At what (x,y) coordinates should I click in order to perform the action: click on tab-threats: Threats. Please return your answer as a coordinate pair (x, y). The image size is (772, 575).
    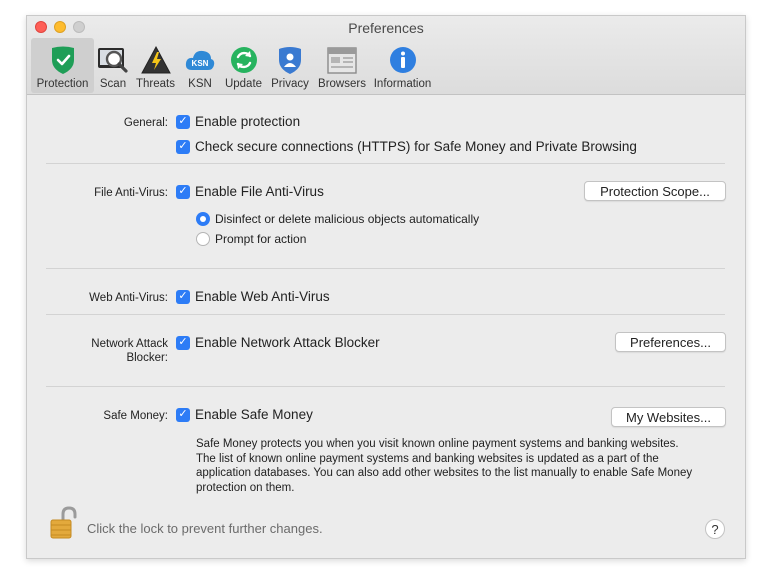
    Looking at the image, I should click on (155, 65).